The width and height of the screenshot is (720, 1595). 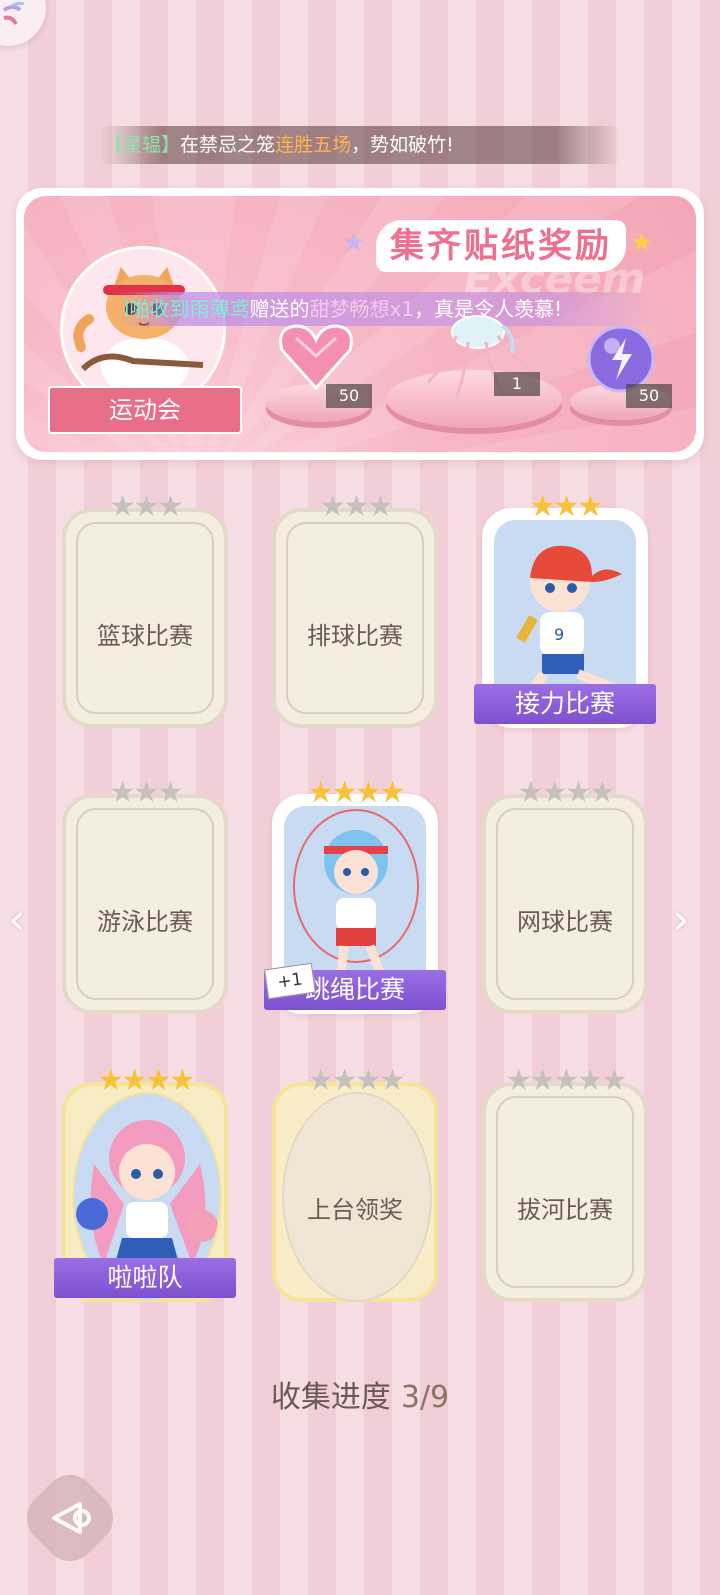 What do you see at coordinates (501, 246) in the screenshot?
I see `banner-title: 集齐贴纸奖励` at bounding box center [501, 246].